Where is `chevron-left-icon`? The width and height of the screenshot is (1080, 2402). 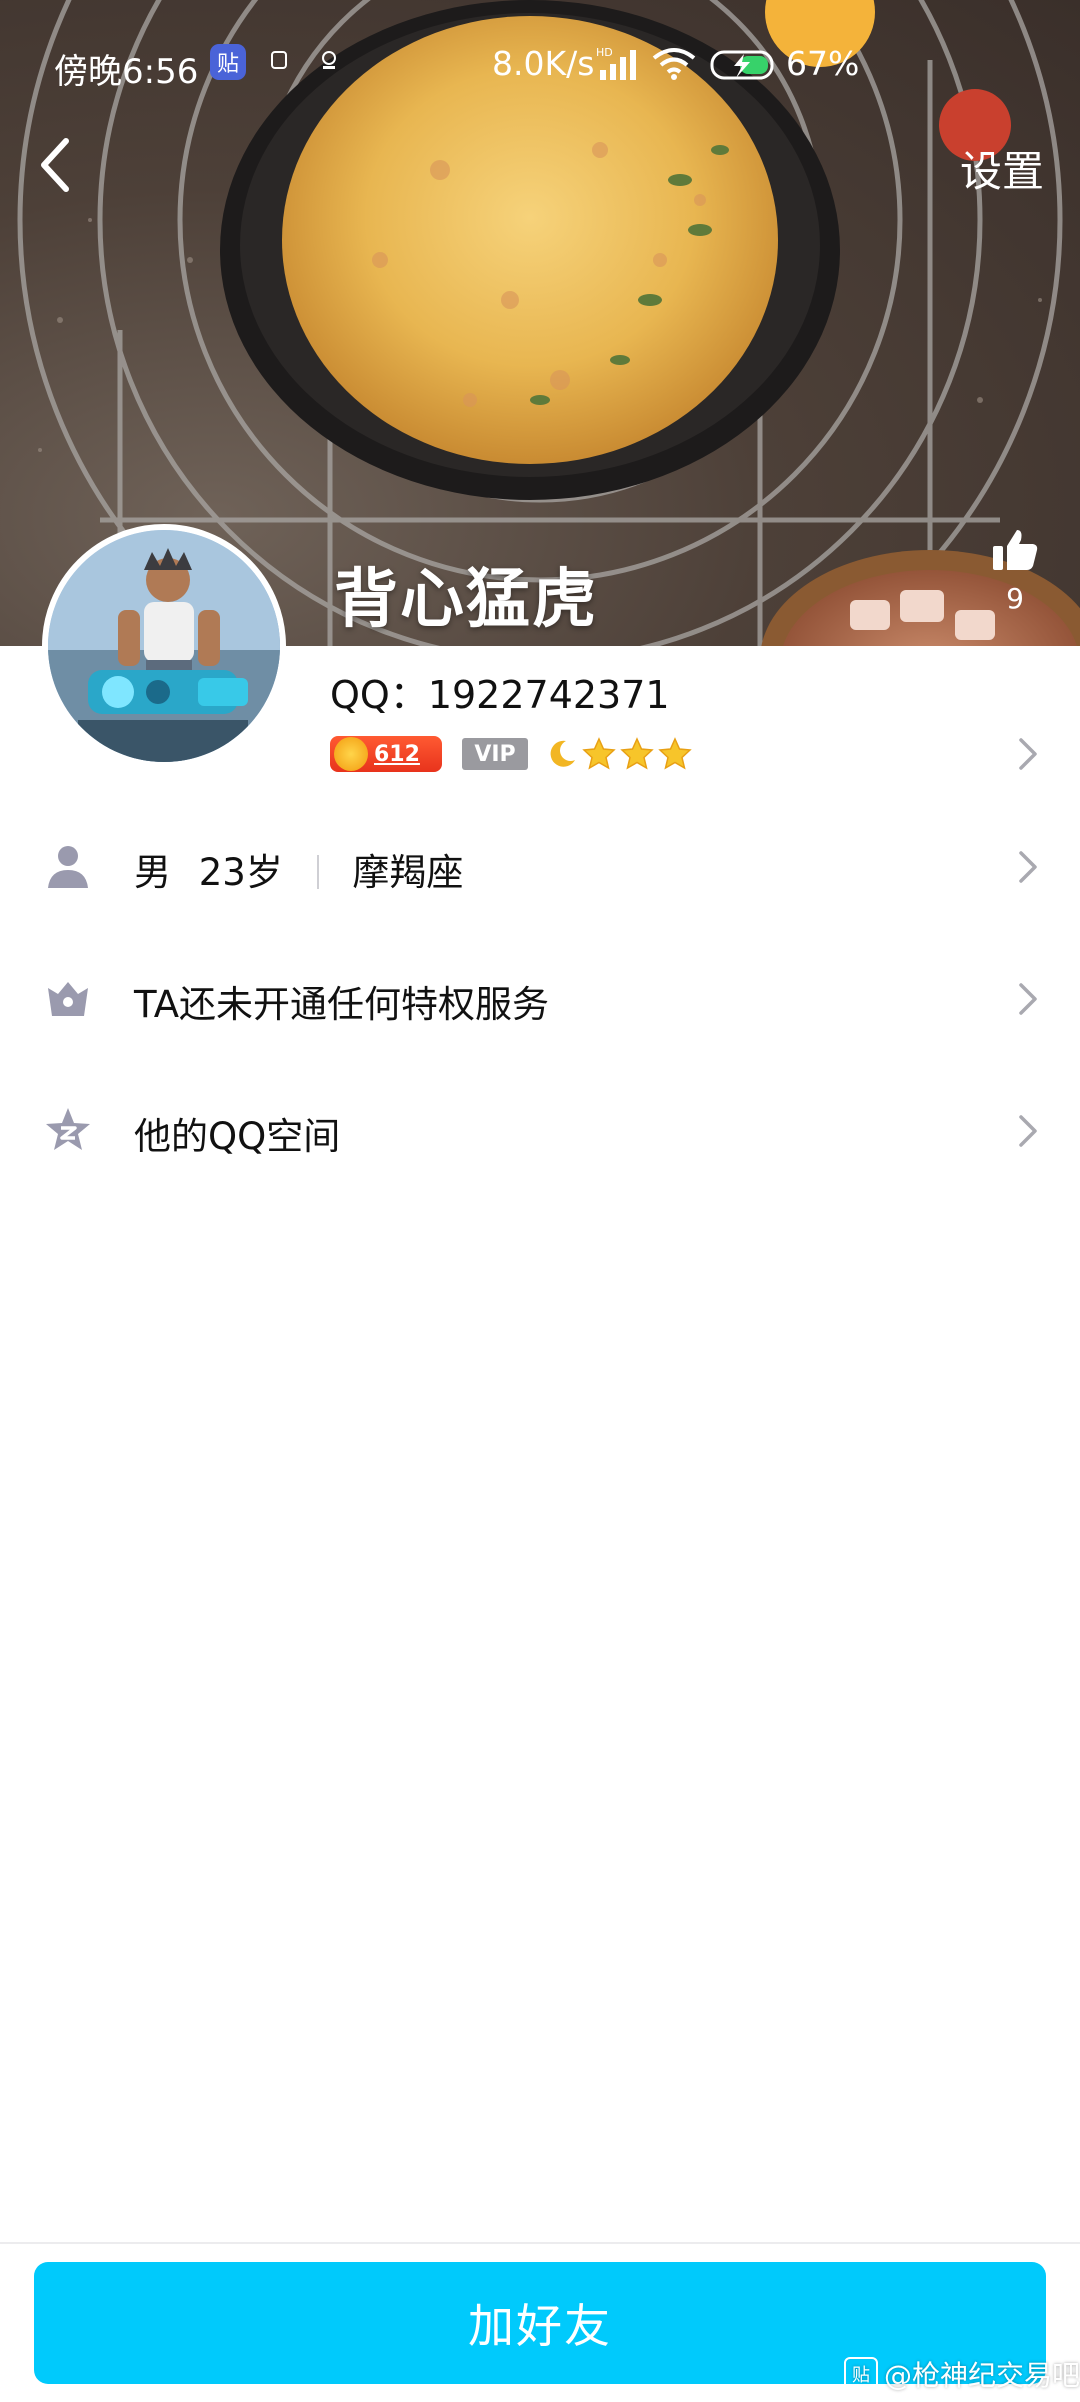 chevron-left-icon is located at coordinates (55, 165).